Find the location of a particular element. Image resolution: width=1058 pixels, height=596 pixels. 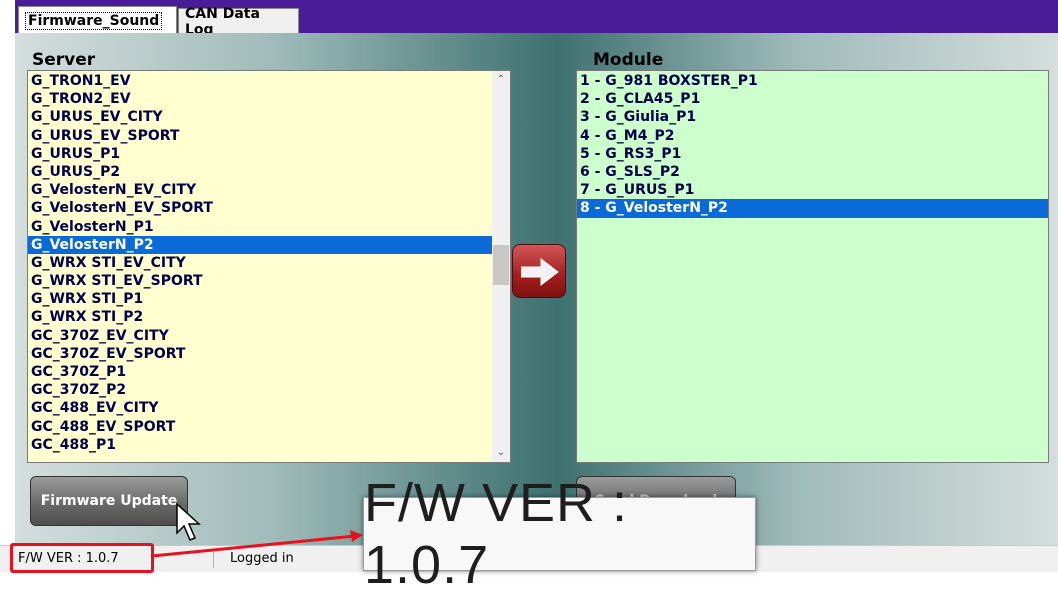

module-list-item: 6 - G_SLS_P2 is located at coordinates (812, 172).